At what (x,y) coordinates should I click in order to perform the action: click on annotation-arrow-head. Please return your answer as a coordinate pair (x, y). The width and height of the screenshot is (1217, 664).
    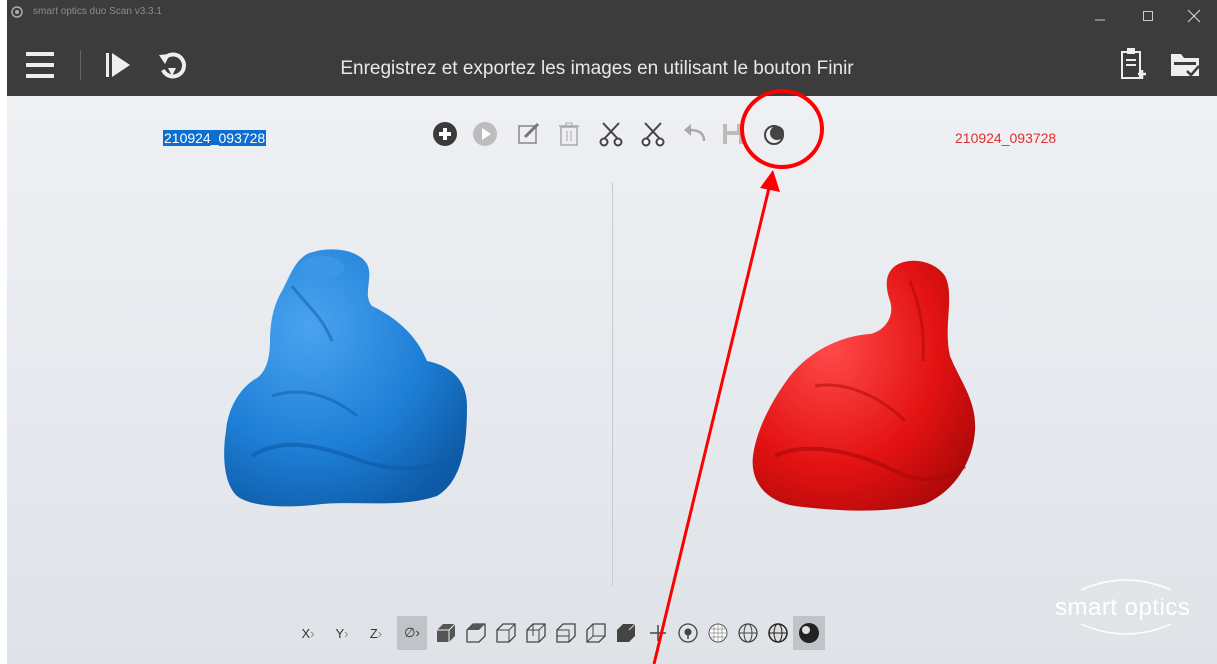
    Looking at the image, I should click on (770, 181).